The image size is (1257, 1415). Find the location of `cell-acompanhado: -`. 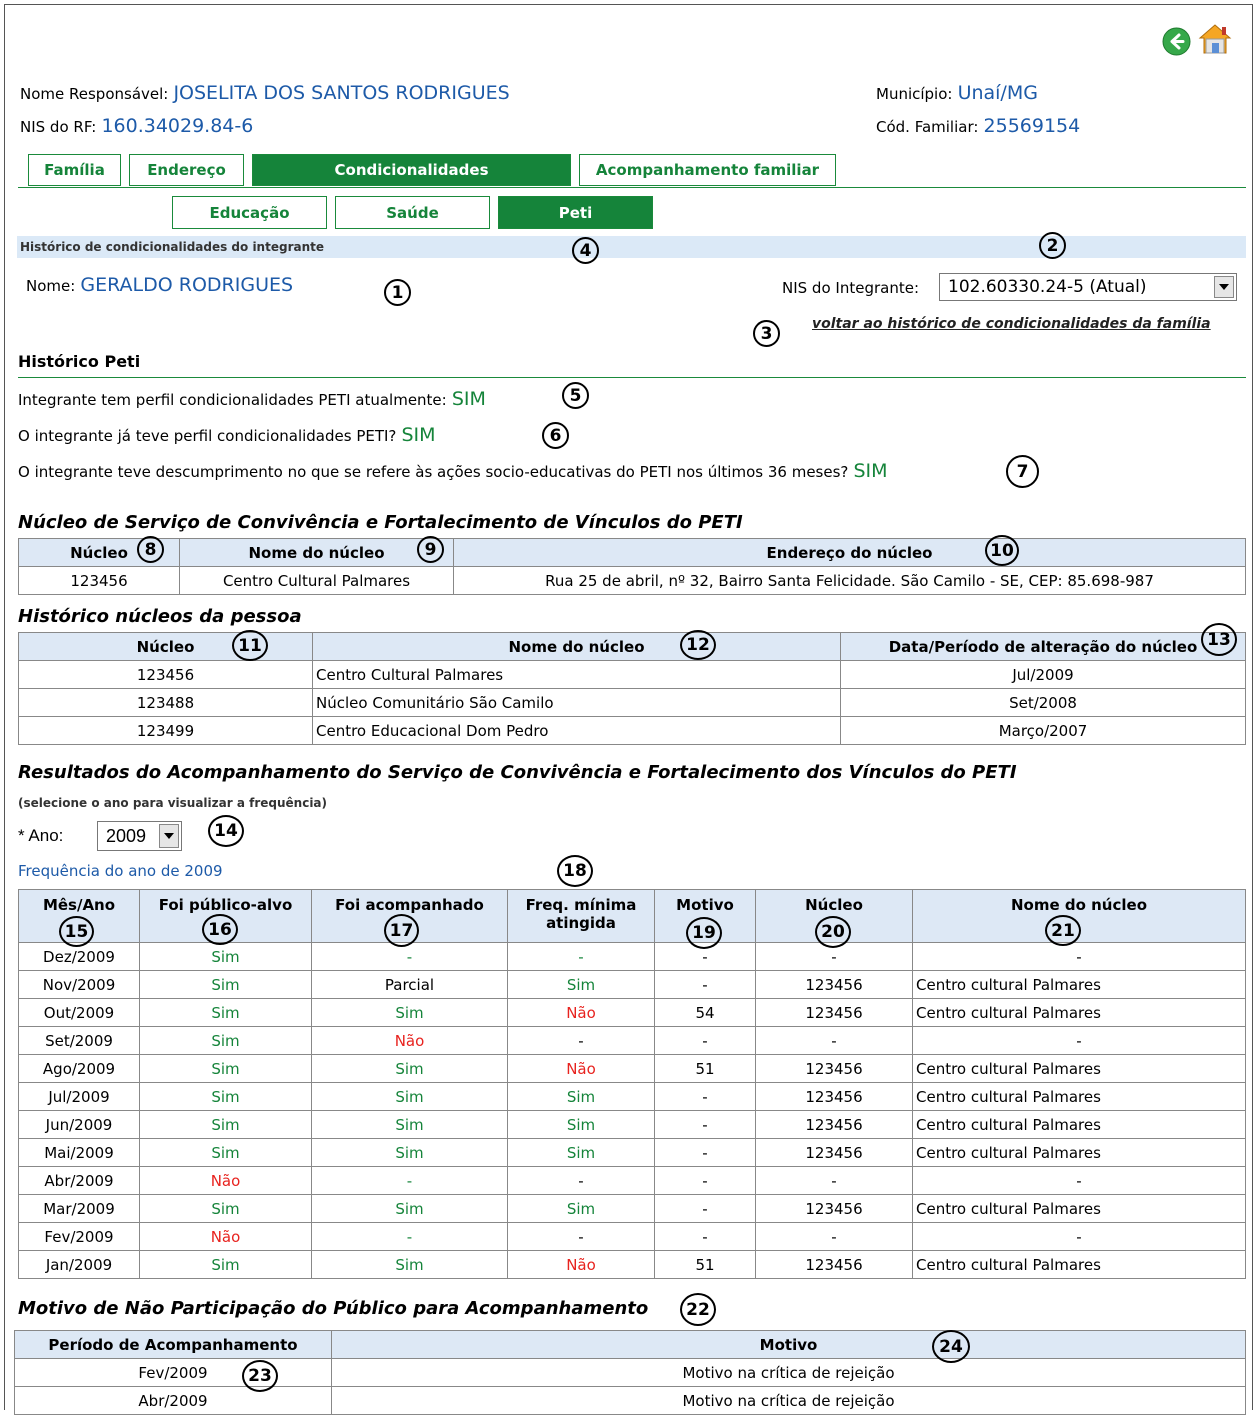

cell-acompanhado: - is located at coordinates (409, 956).